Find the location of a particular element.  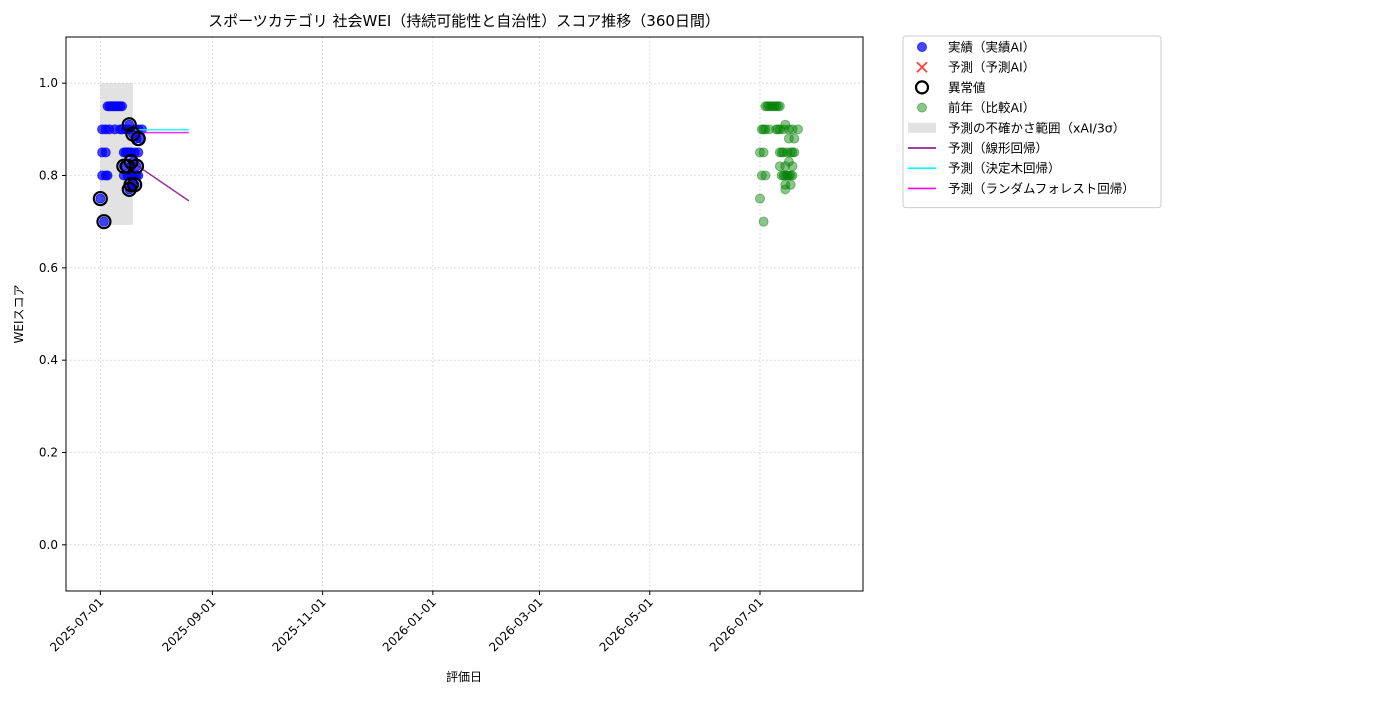

anomaly-legend-label: 異常値 is located at coordinates (967, 87).